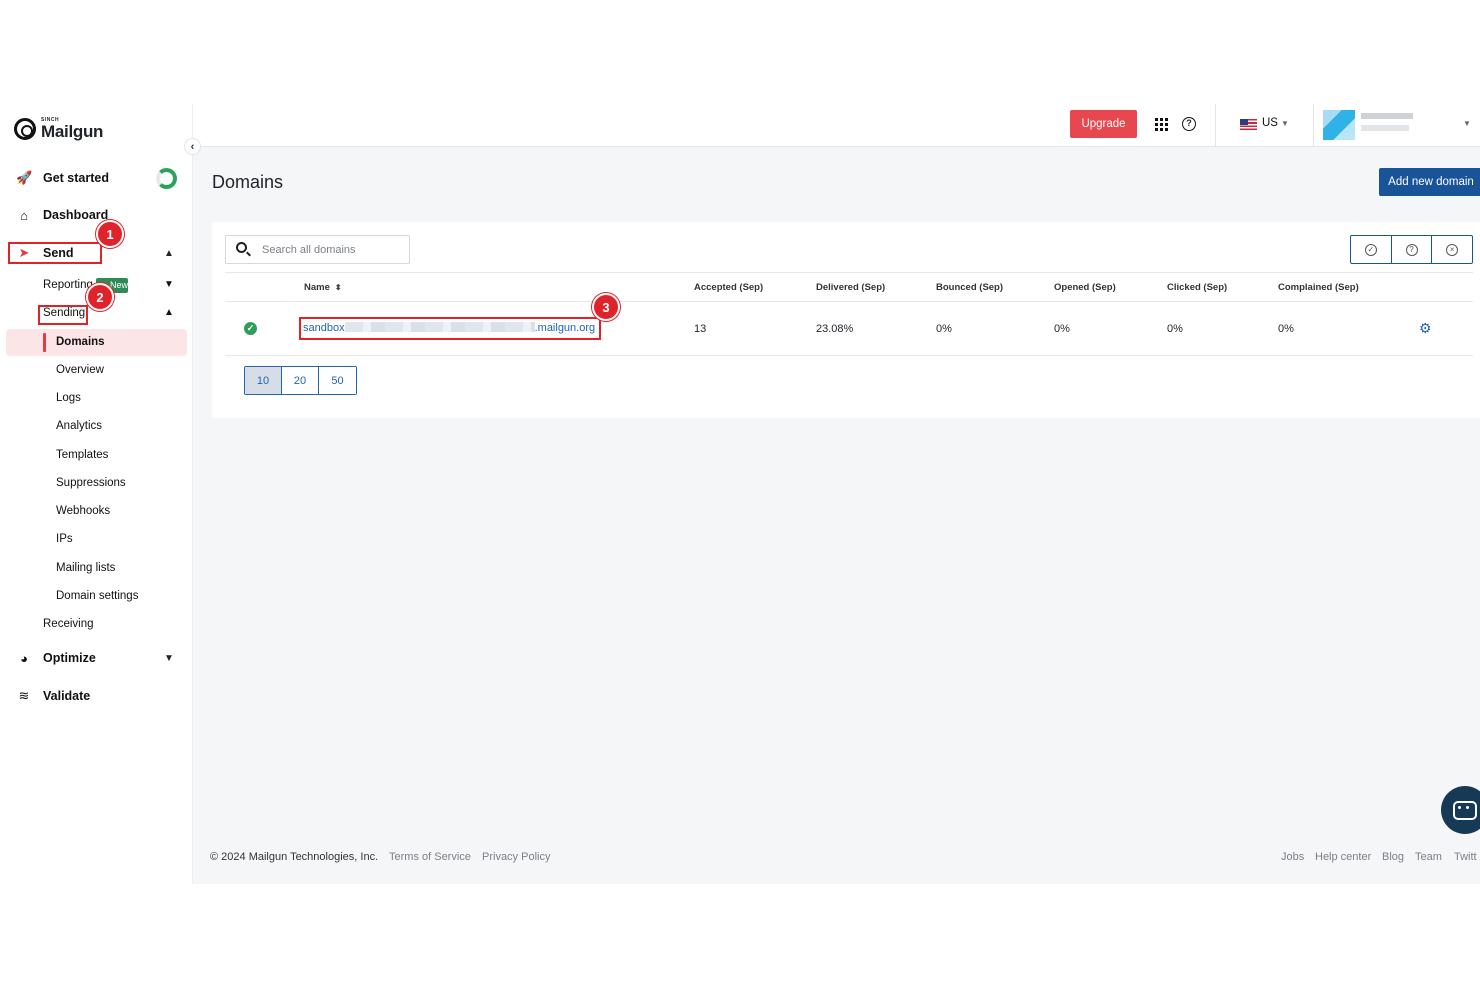 The image size is (1480, 987). What do you see at coordinates (835, 329) in the screenshot?
I see `cell-delivered: 23.08%` at bounding box center [835, 329].